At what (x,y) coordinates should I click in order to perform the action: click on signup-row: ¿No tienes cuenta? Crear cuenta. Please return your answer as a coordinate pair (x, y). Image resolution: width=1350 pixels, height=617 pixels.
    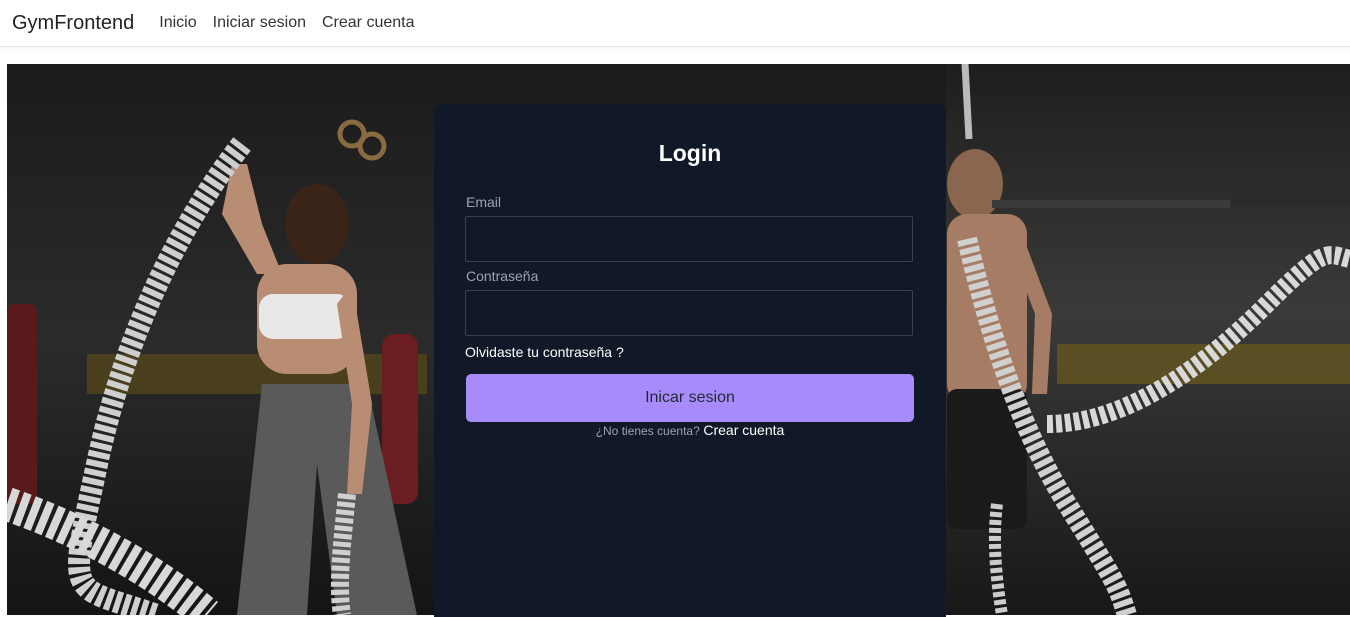
    Looking at the image, I should click on (690, 430).